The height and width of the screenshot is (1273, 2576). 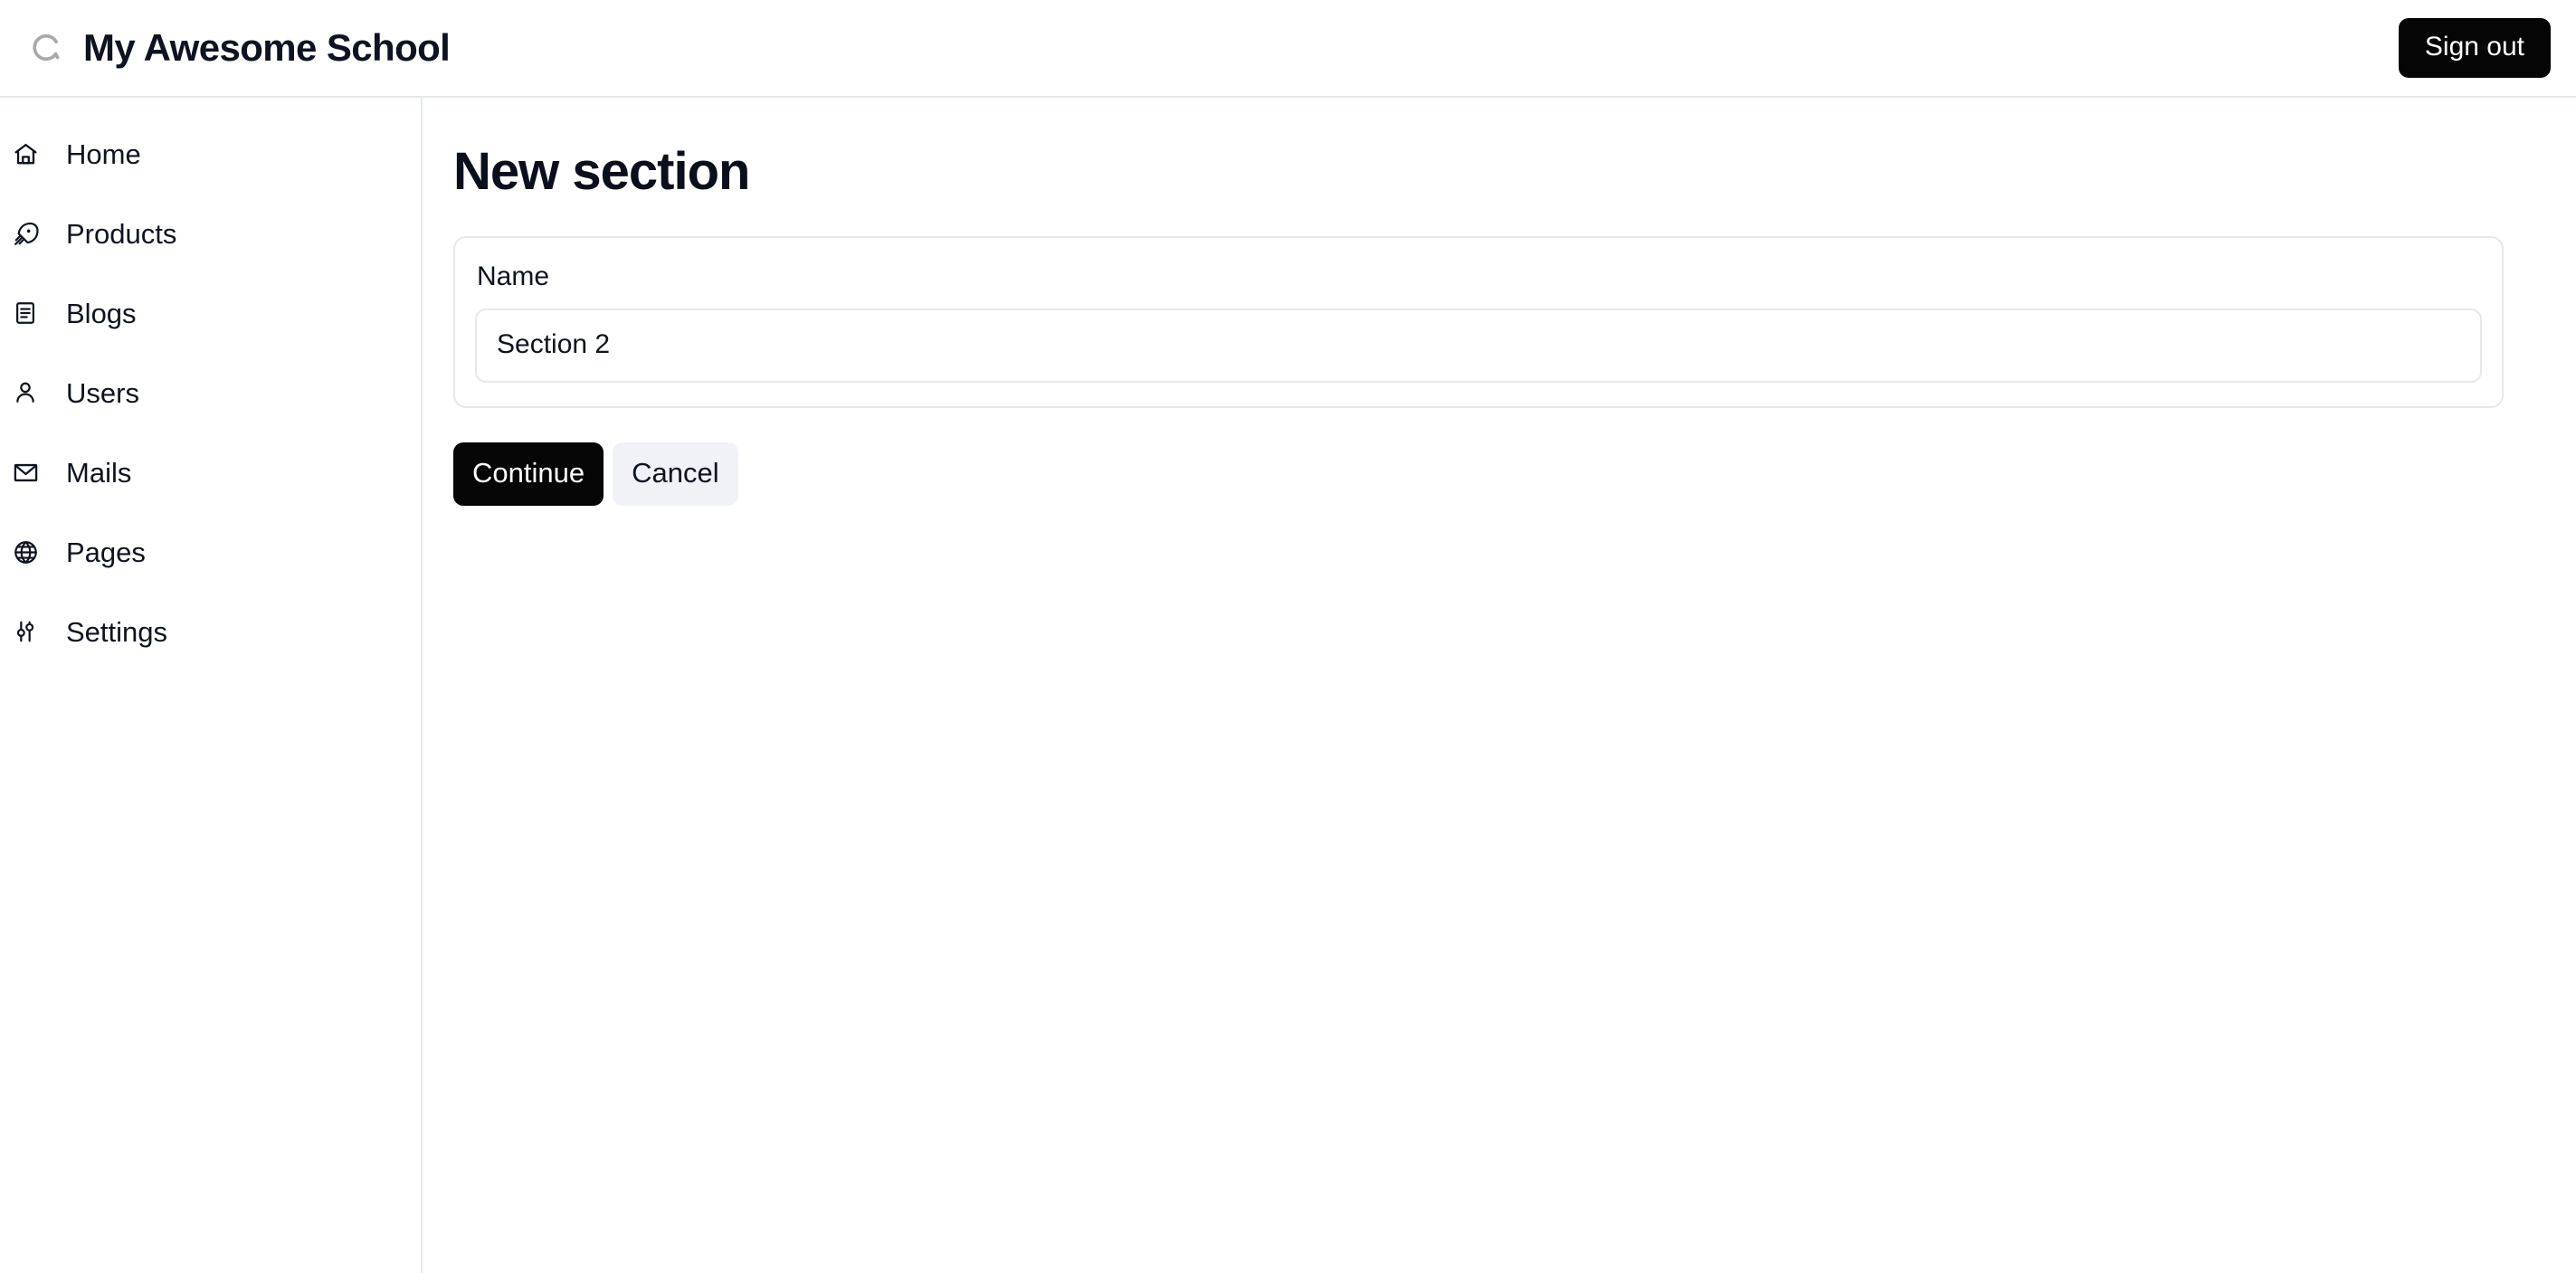 I want to click on continue-button: Continue, so click(x=528, y=474).